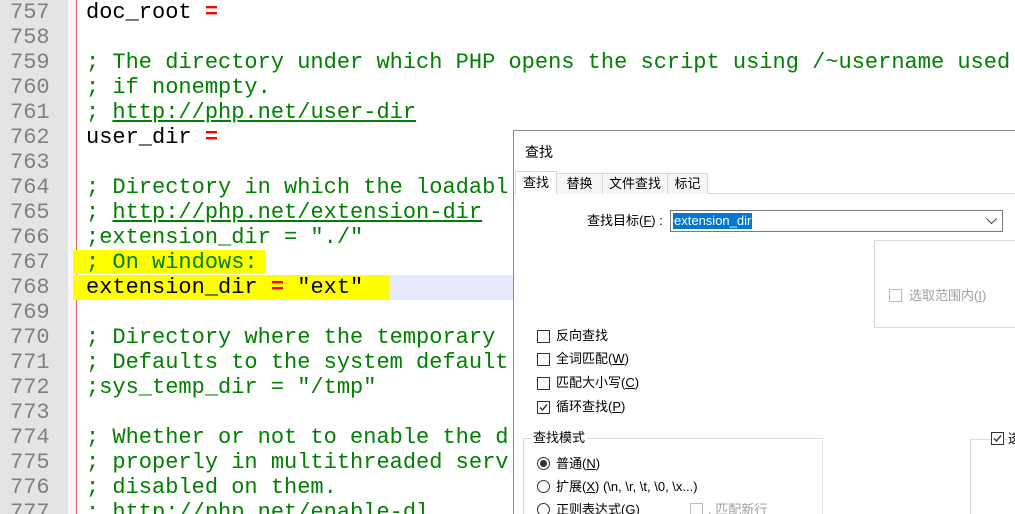  What do you see at coordinates (696, 508) in the screenshot?
I see `dot-matches-newline-checkbox` at bounding box center [696, 508].